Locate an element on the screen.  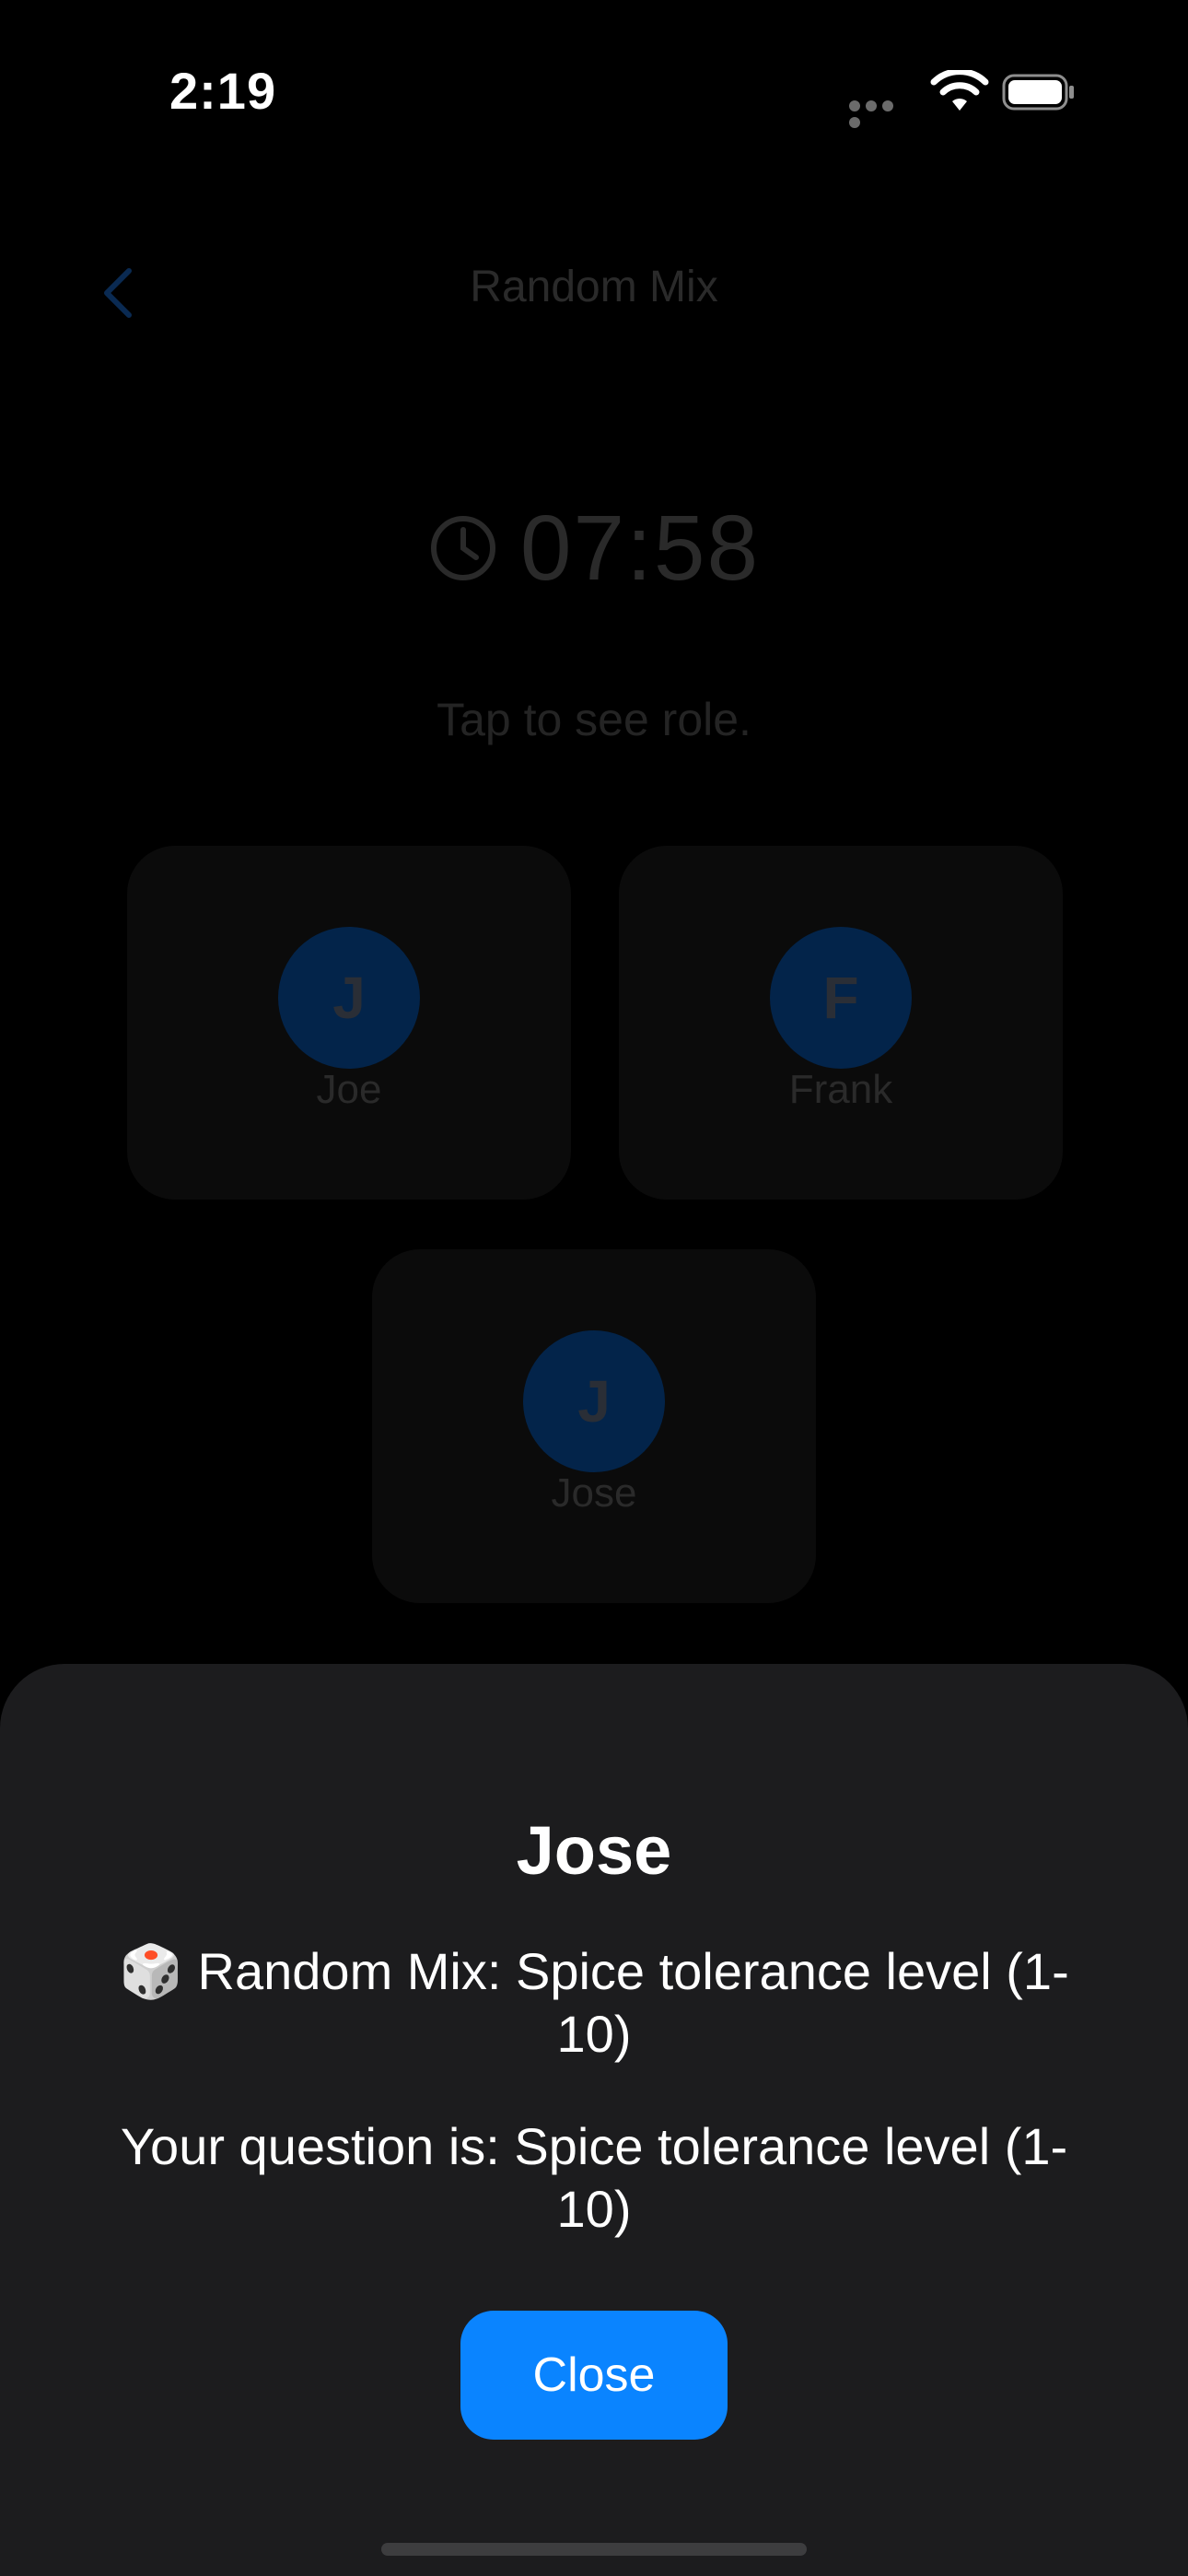
hint-text: Tap to see role. is located at coordinates (594, 720).